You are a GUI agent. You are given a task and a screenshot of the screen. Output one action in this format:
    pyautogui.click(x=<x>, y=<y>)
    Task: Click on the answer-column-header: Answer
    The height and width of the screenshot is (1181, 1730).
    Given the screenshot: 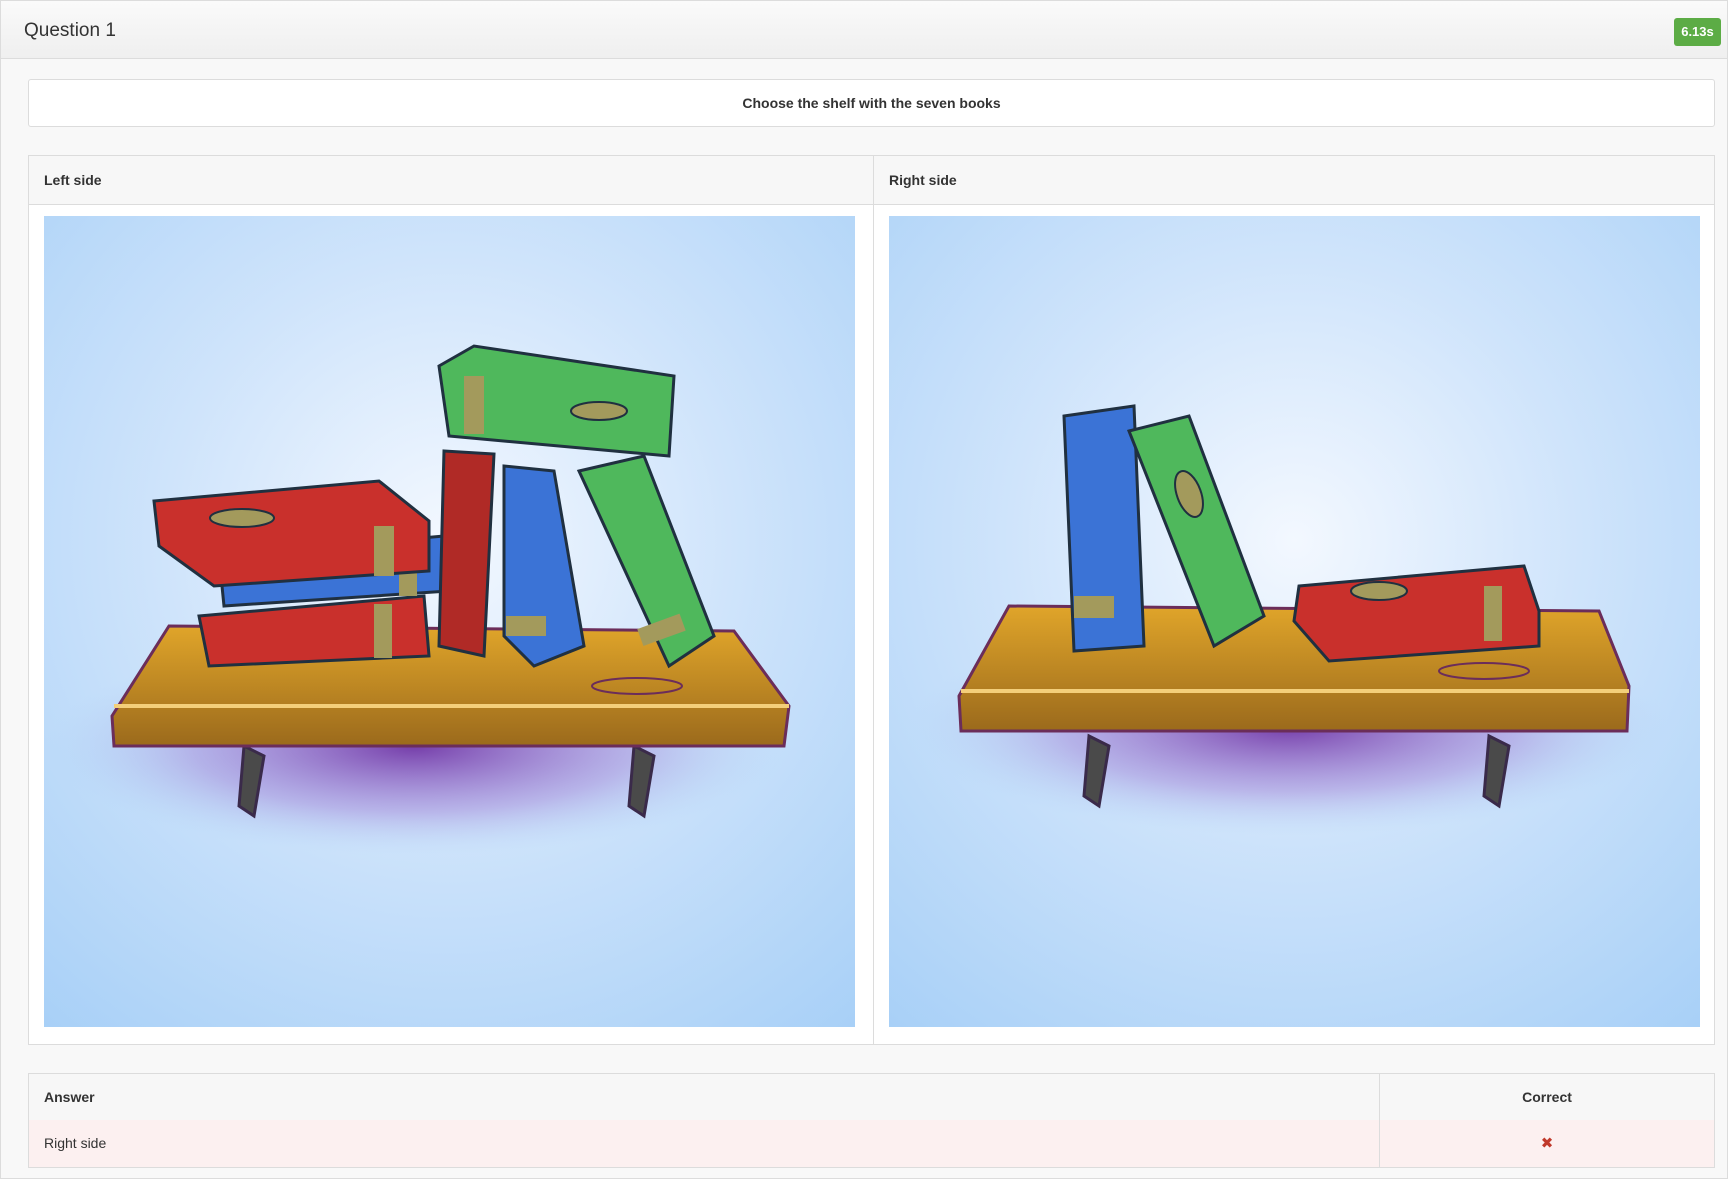 What is the action you would take?
    pyautogui.click(x=69, y=1097)
    